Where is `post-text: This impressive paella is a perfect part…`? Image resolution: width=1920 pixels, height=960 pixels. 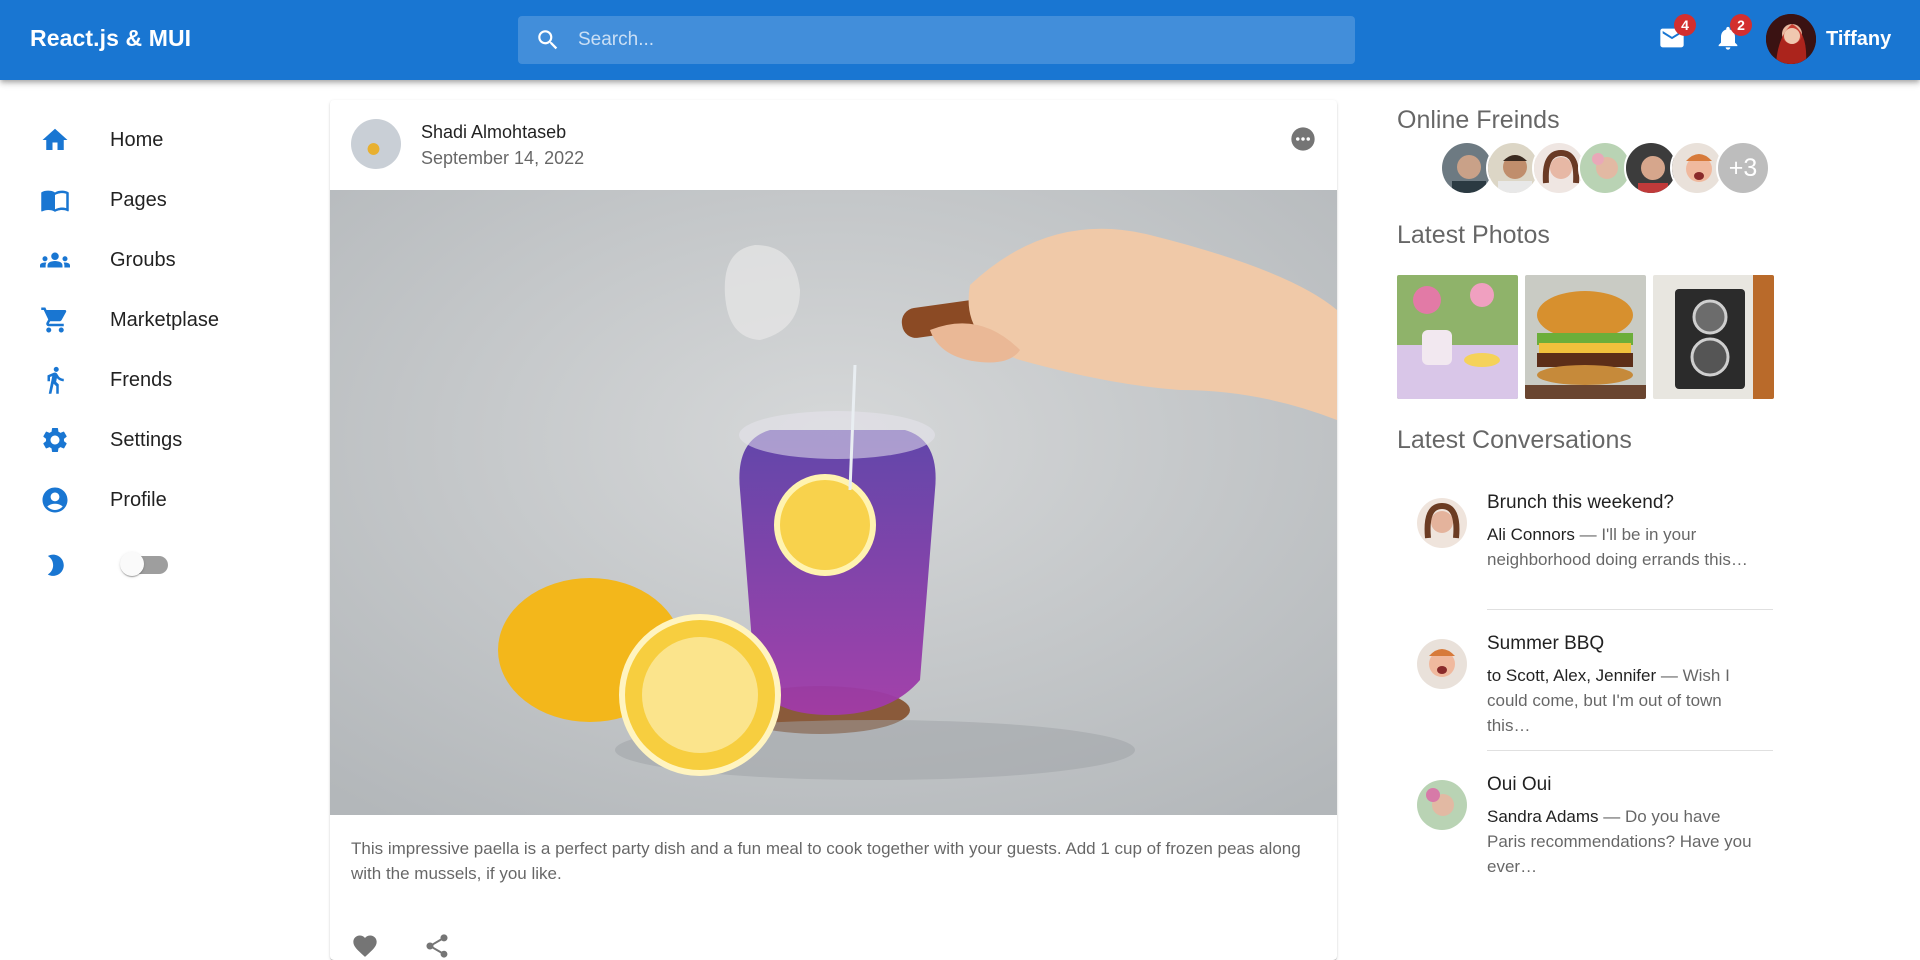 post-text: This impressive paella is a perfect part… is located at coordinates (826, 861).